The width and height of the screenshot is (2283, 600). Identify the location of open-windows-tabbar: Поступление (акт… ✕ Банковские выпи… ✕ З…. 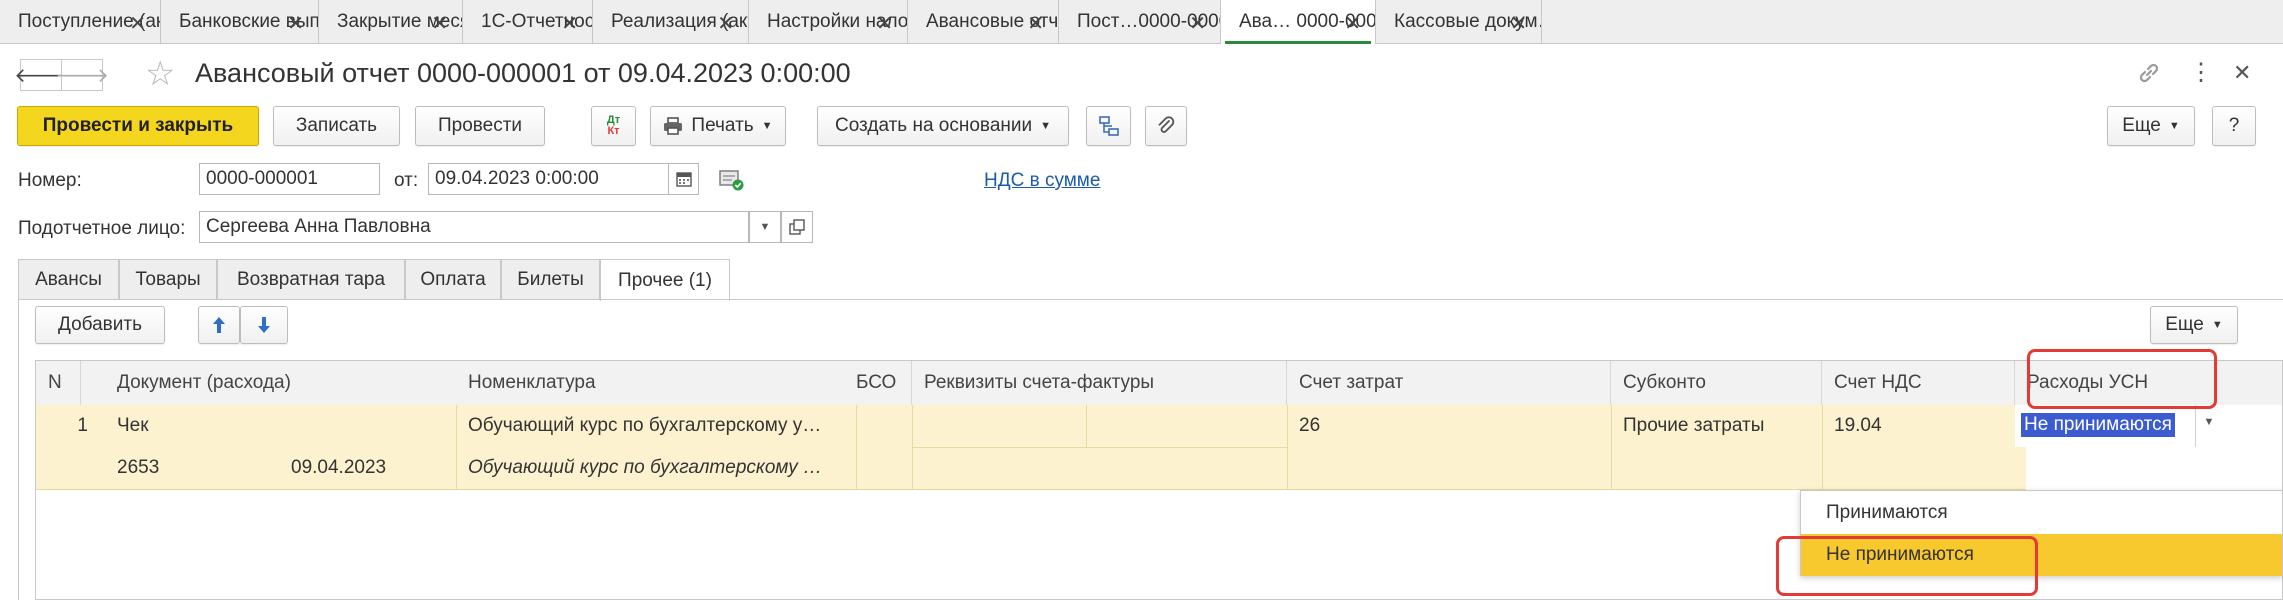
(1141, 22).